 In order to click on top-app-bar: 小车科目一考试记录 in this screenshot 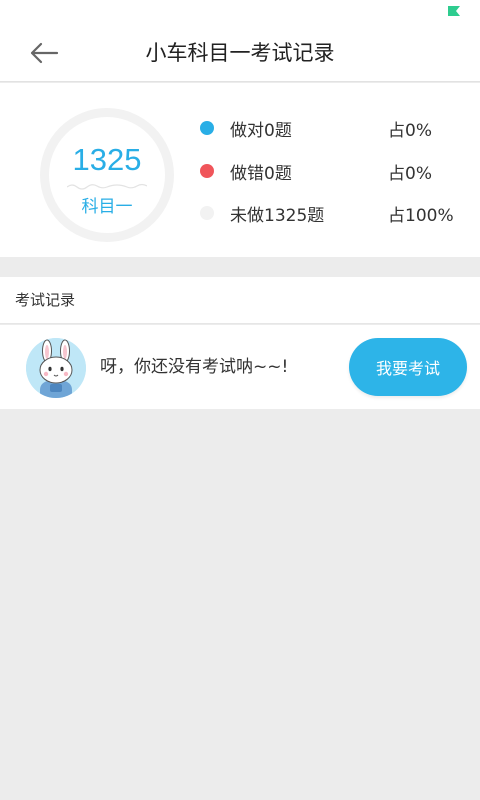, I will do `click(240, 53)`.